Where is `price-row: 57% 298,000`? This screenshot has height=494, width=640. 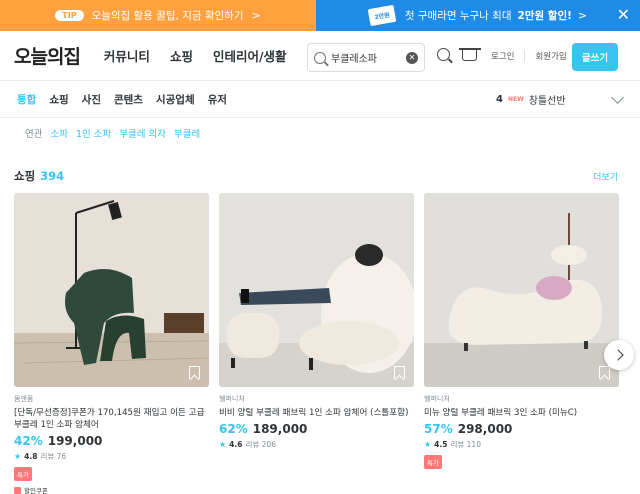
price-row: 57% 298,000 is located at coordinates (521, 429).